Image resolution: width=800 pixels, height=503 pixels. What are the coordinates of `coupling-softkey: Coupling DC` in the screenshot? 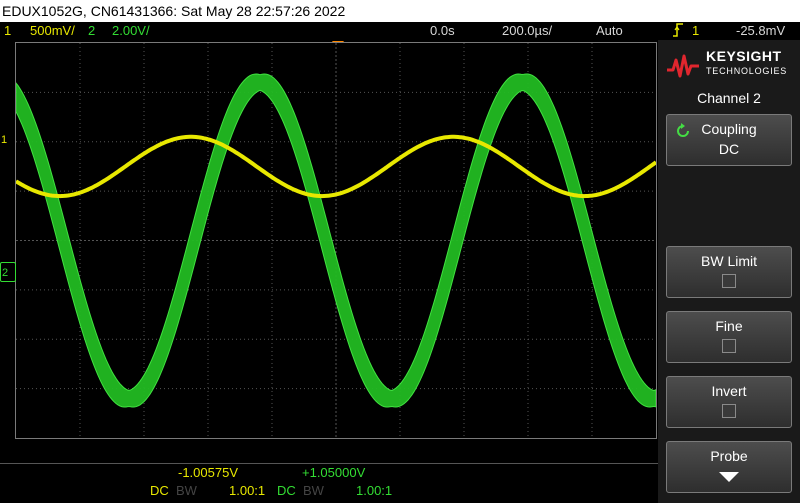 It's located at (729, 140).